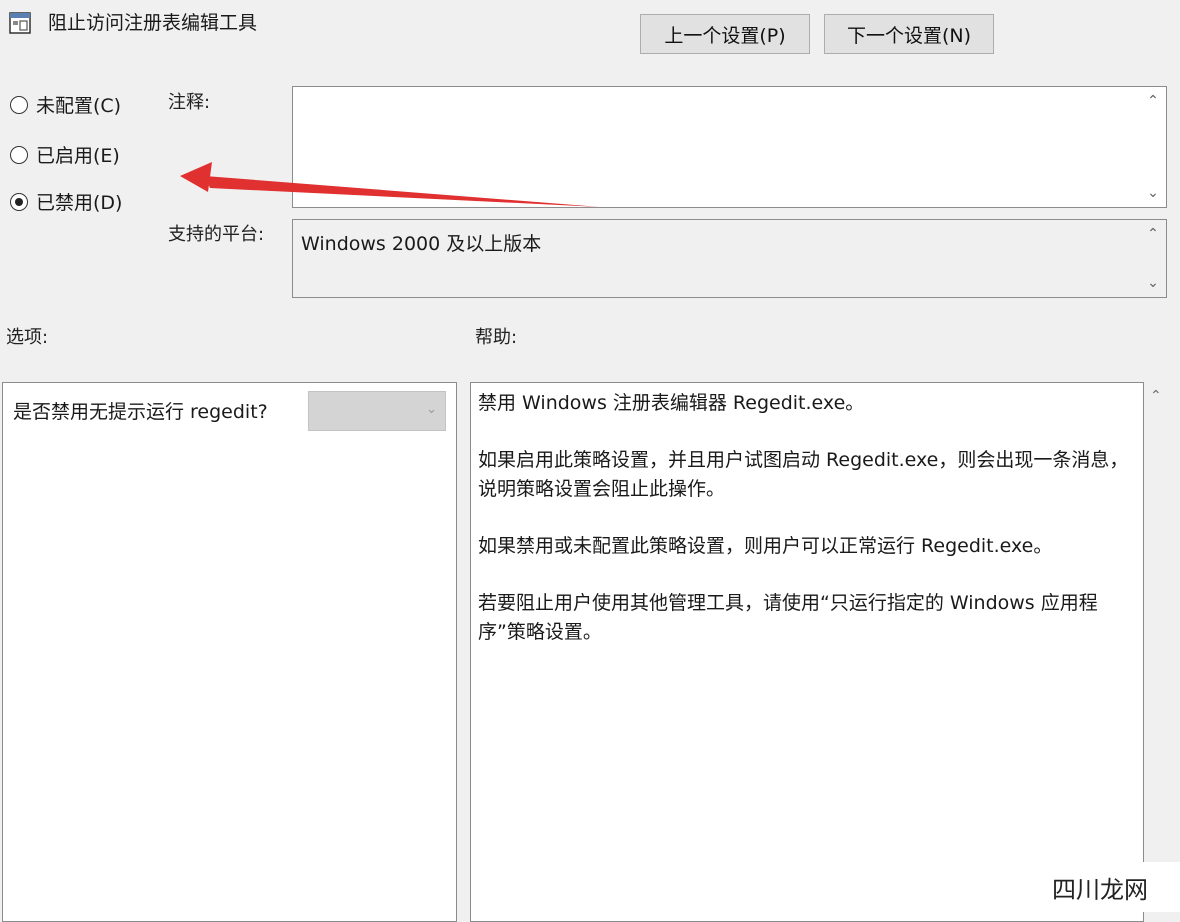  I want to click on radio-enabled: 已启用(E), so click(65, 154).